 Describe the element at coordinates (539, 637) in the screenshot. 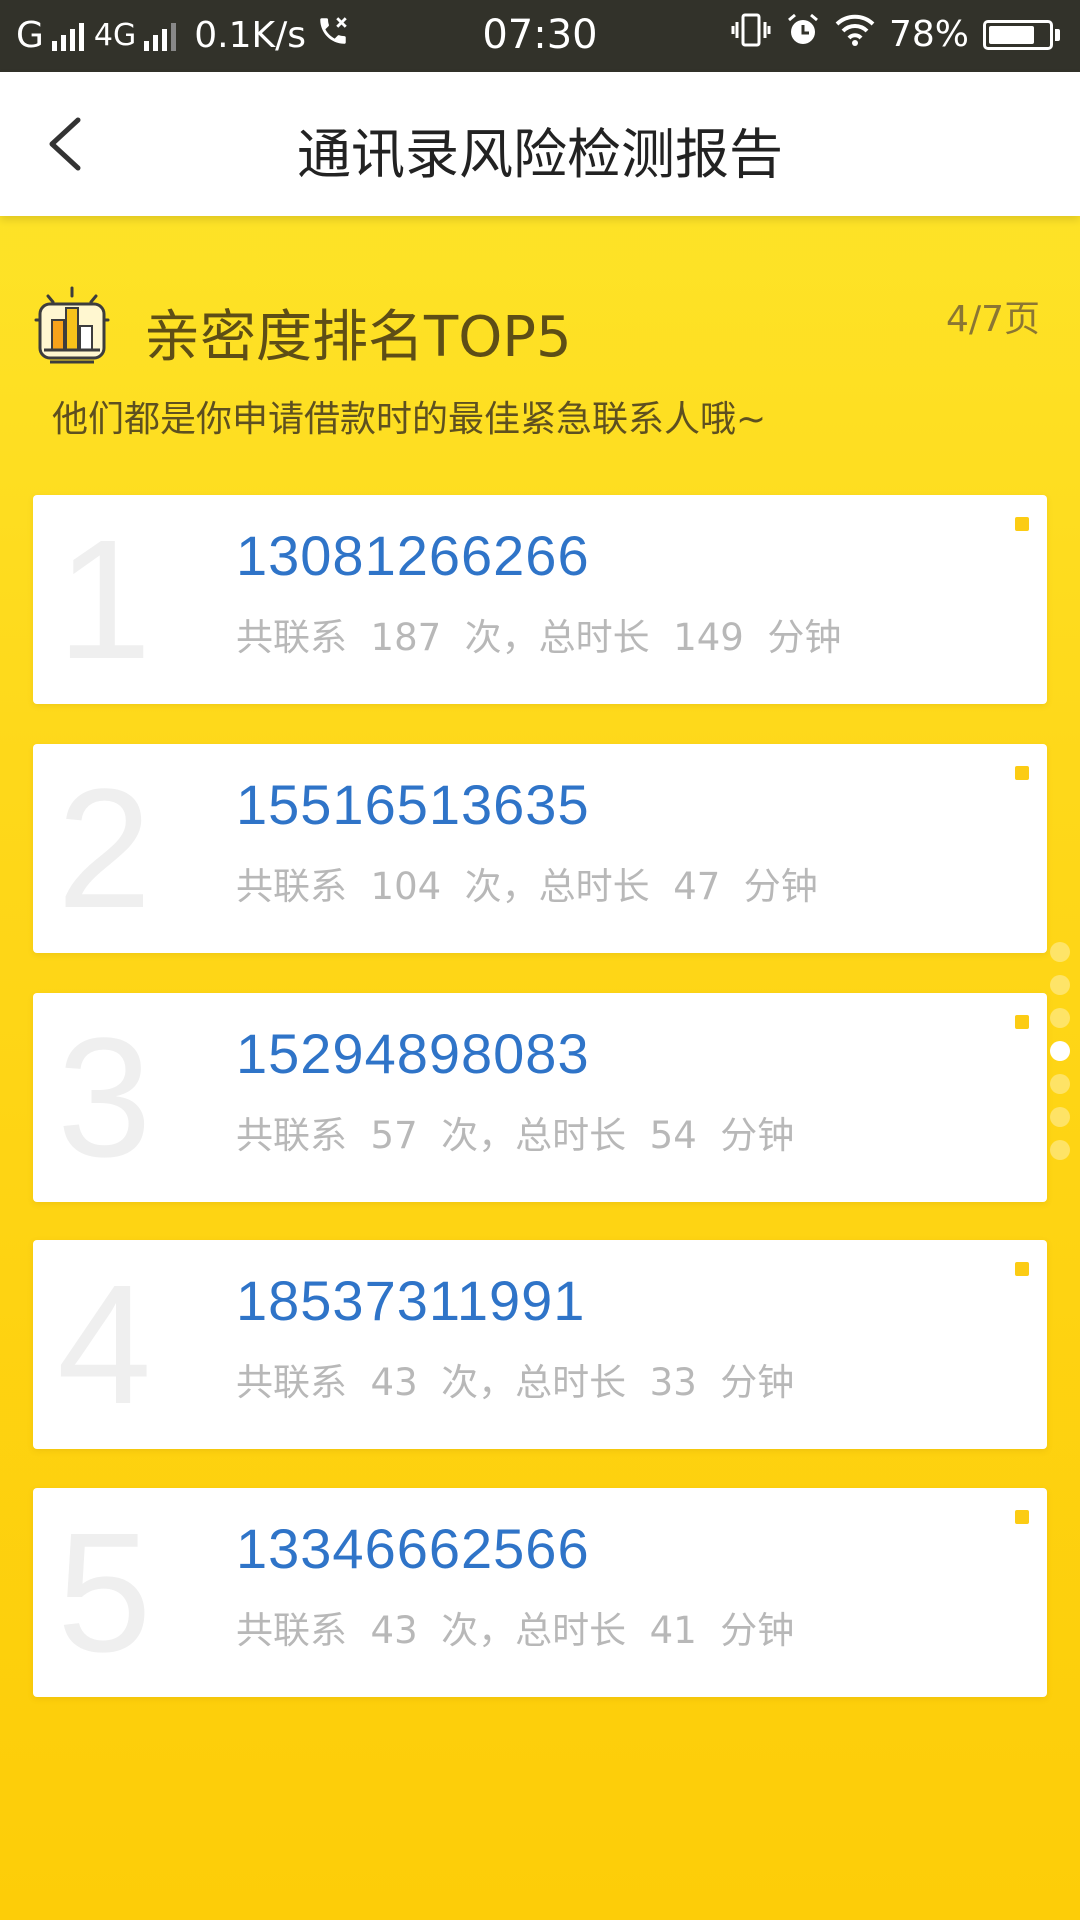

I see `contact-stats: 共联系 187 次，总时长 149 分钟` at that location.